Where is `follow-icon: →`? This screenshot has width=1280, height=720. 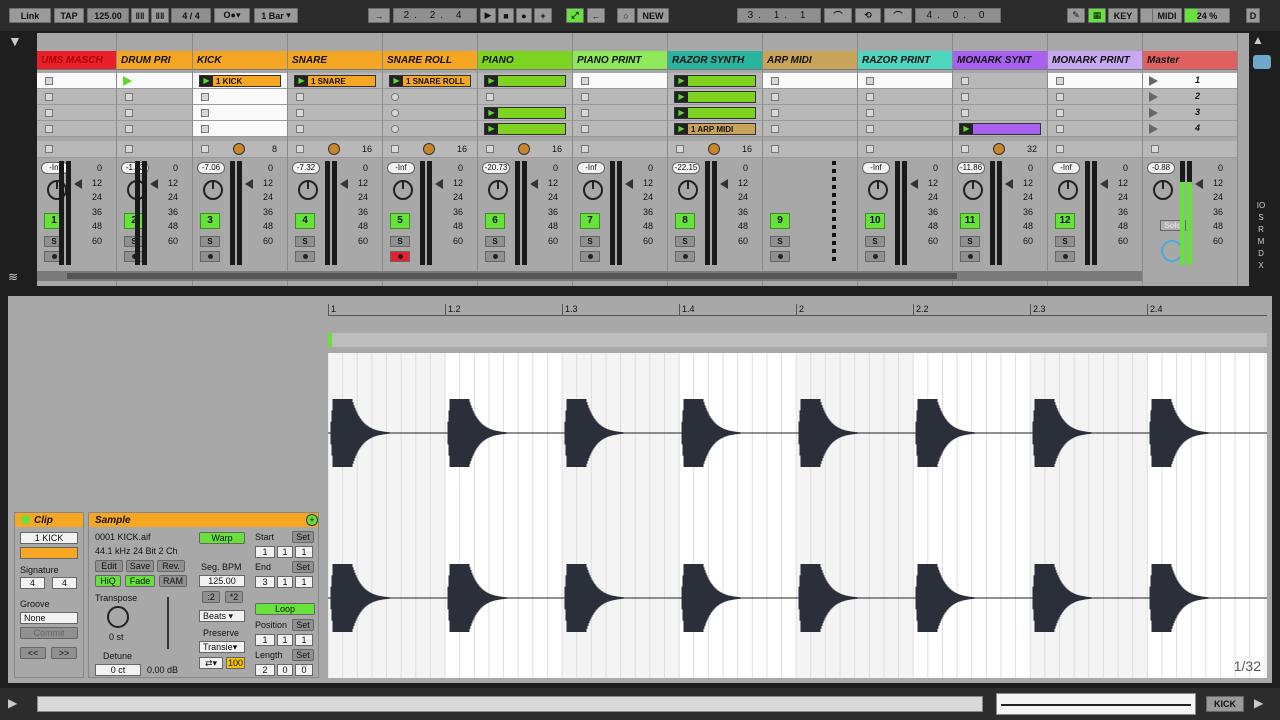
follow-icon: → is located at coordinates (379, 15).